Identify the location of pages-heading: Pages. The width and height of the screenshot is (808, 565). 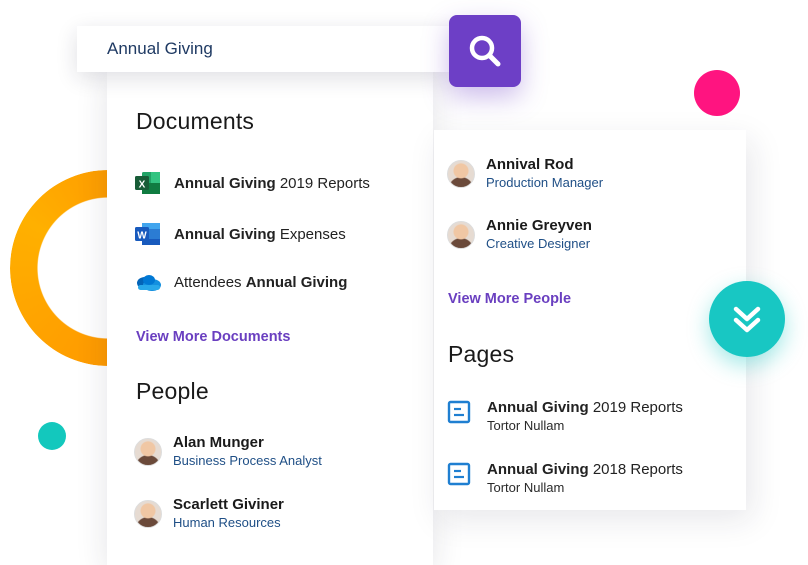
(481, 354).